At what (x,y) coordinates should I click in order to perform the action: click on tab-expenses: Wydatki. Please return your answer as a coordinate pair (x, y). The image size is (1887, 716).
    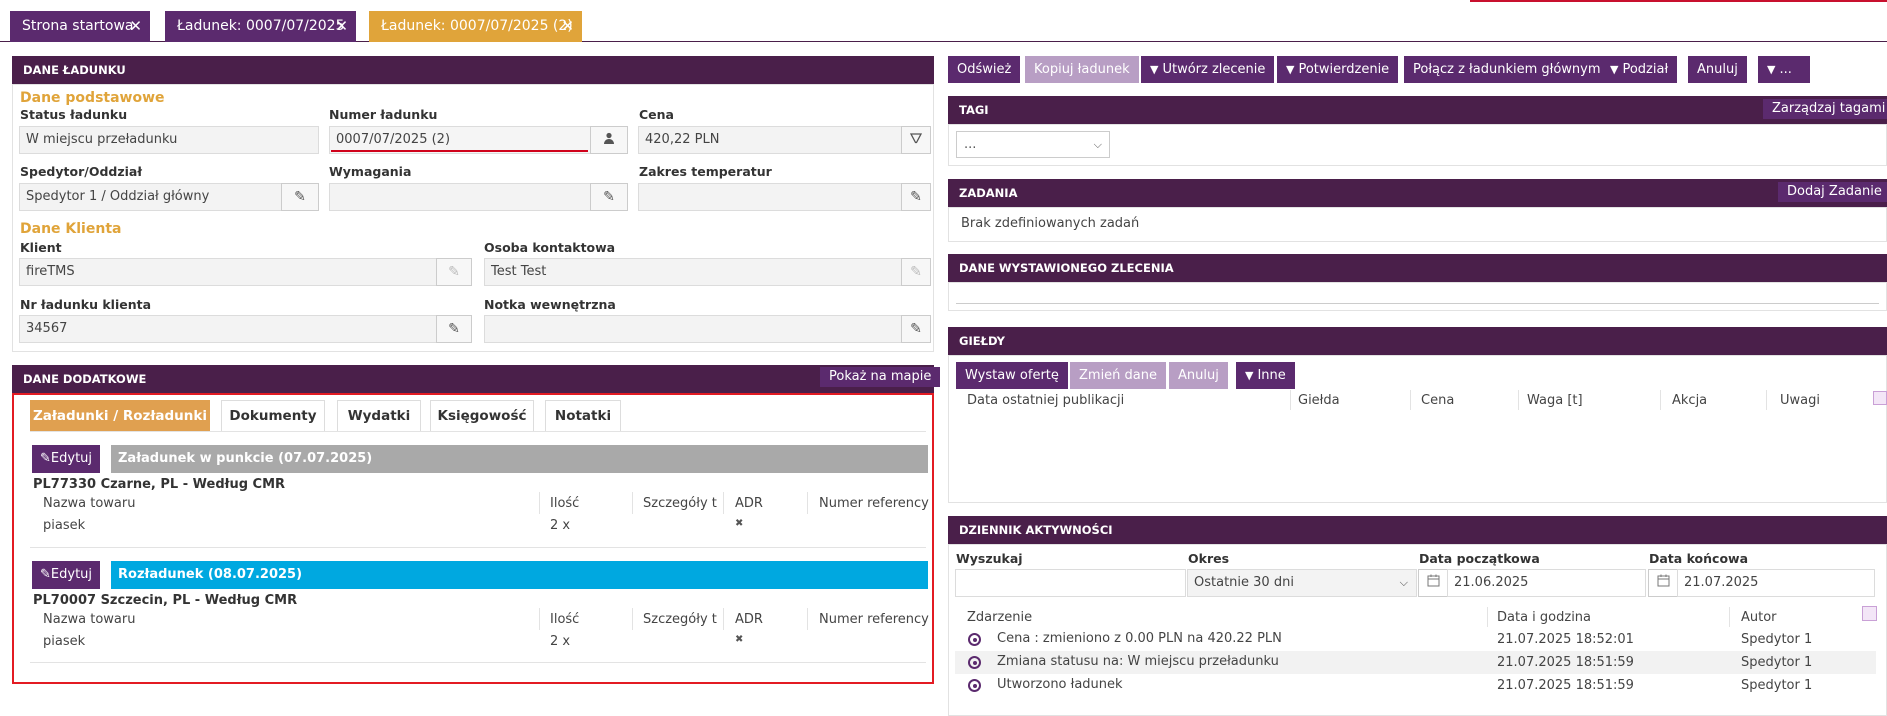
    Looking at the image, I should click on (379, 416).